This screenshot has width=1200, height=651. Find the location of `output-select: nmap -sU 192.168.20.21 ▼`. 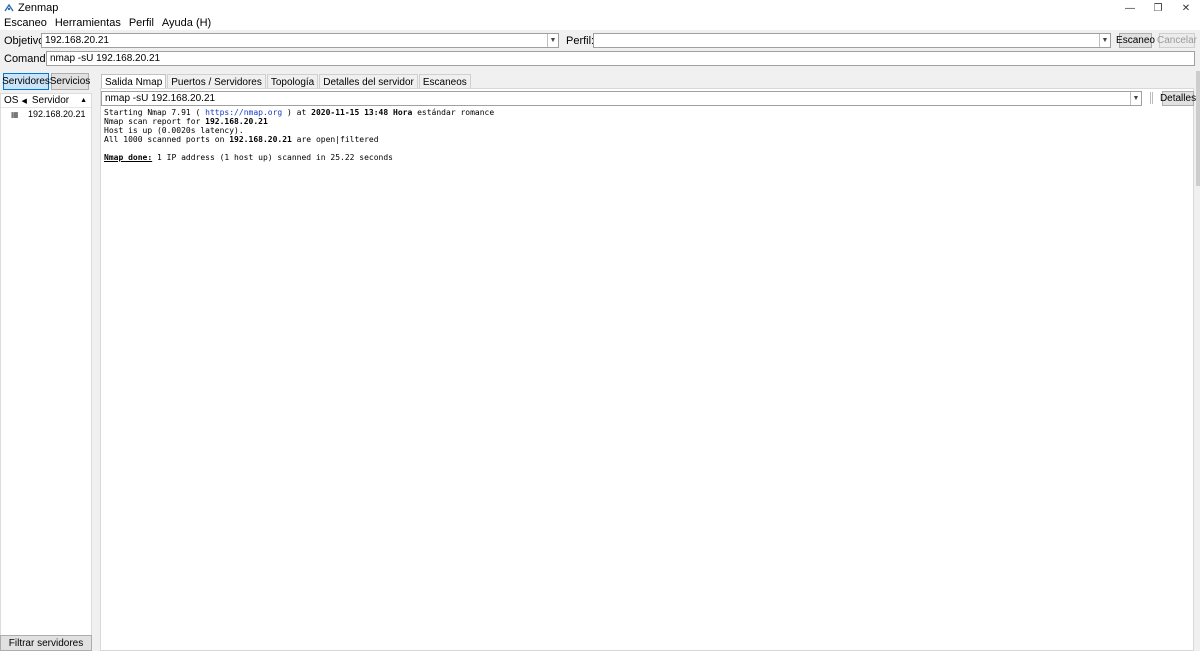

output-select: nmap -sU 192.168.20.21 ▼ is located at coordinates (621, 98).